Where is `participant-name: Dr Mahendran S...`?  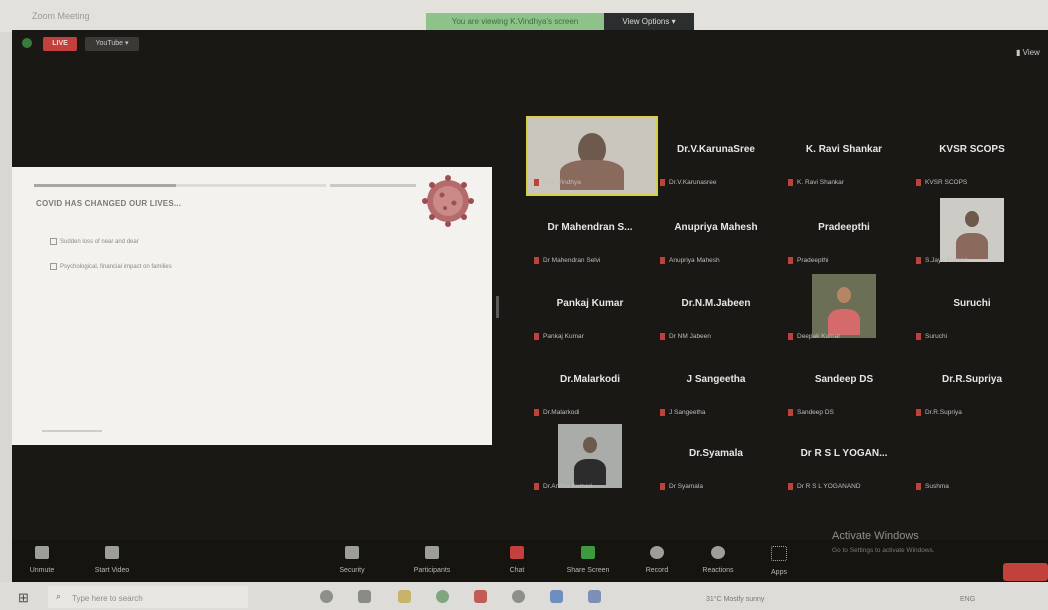
participant-name: Dr Mahendran S... is located at coordinates (590, 227).